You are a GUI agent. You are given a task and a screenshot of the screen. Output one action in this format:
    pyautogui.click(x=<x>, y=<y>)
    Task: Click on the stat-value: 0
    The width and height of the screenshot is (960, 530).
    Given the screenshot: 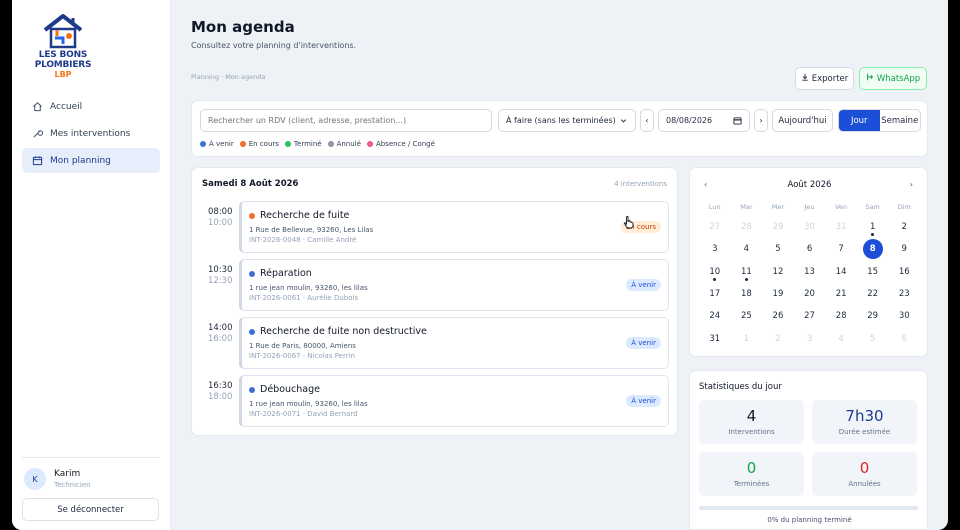 What is the action you would take?
    pyautogui.click(x=864, y=468)
    